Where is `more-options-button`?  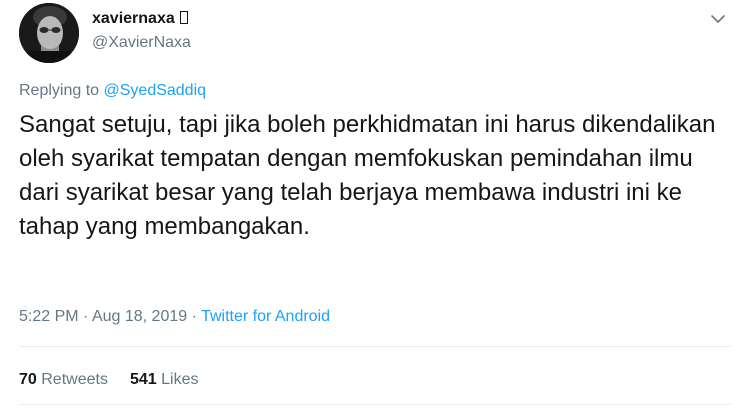 more-options-button is located at coordinates (718, 19).